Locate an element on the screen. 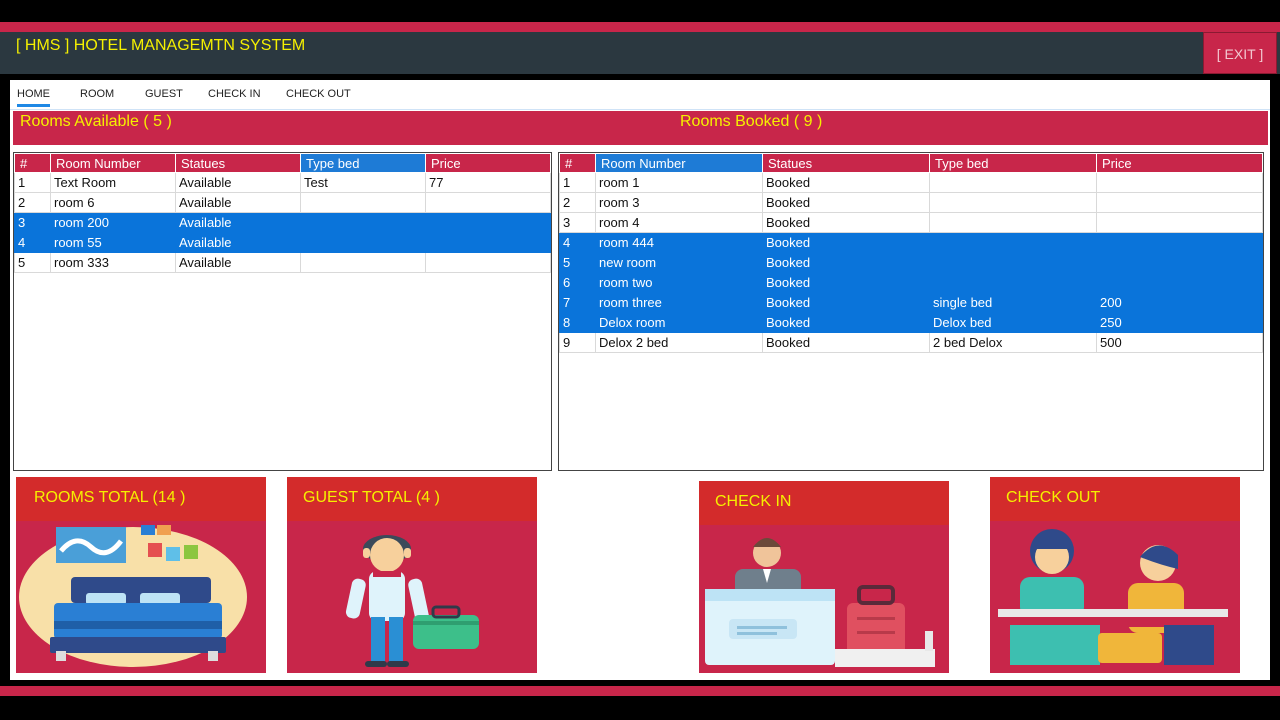 The height and width of the screenshot is (720, 1280). tab-home: HOME is located at coordinates (33, 97).